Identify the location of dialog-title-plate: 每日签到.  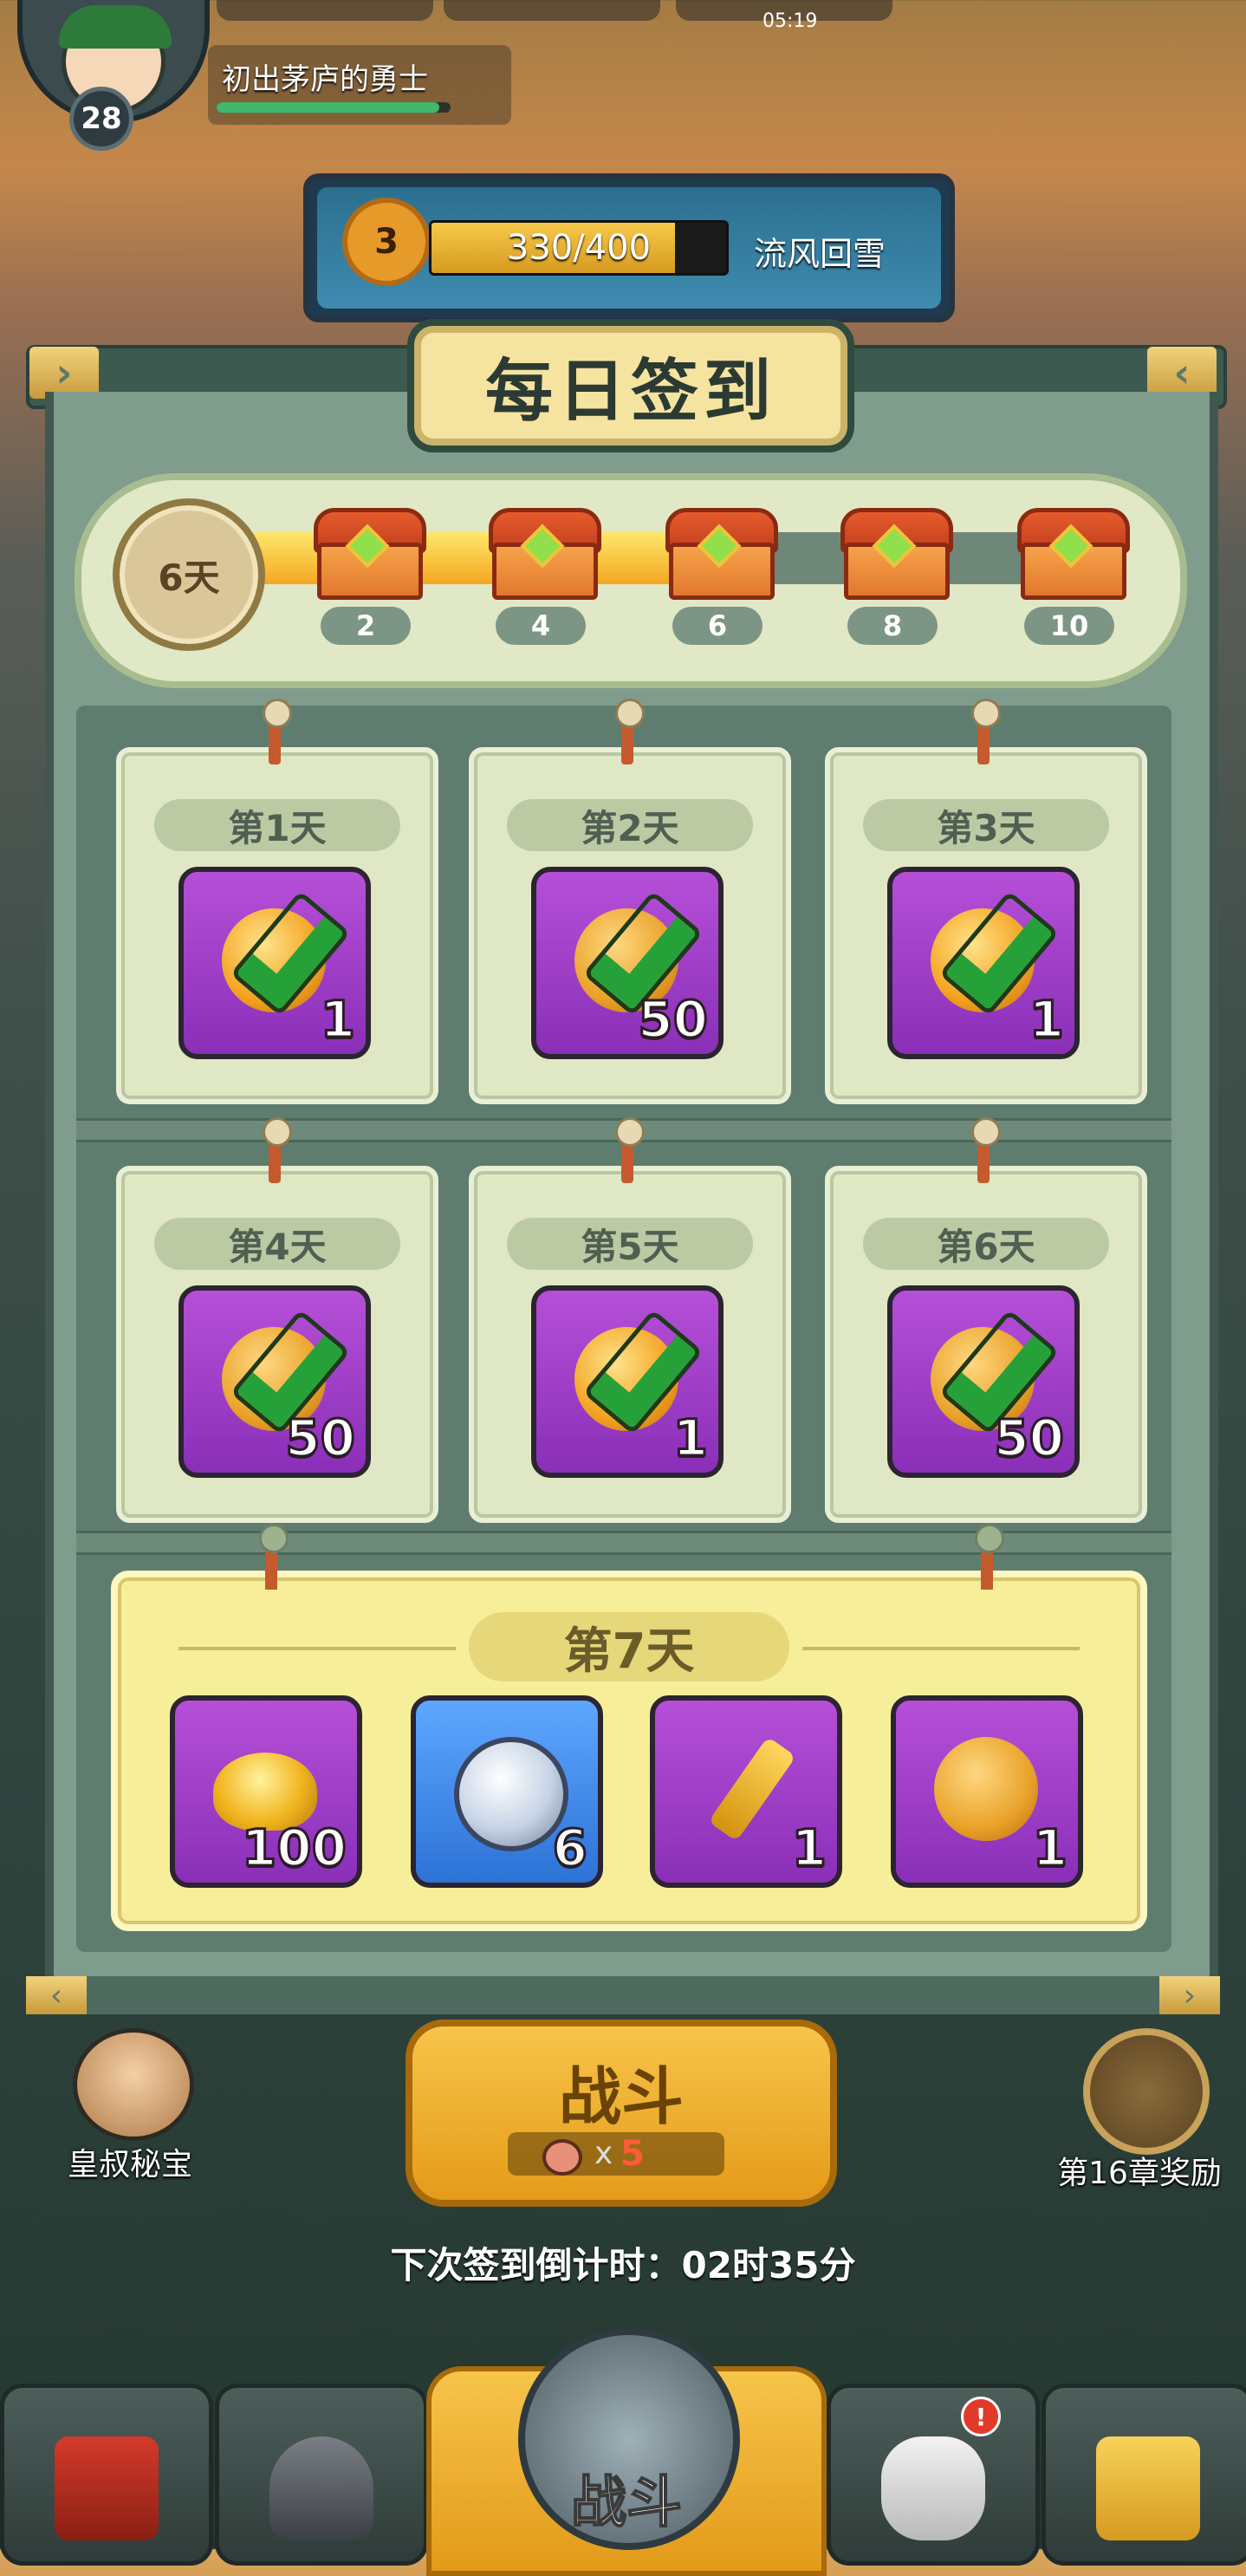
(630, 385).